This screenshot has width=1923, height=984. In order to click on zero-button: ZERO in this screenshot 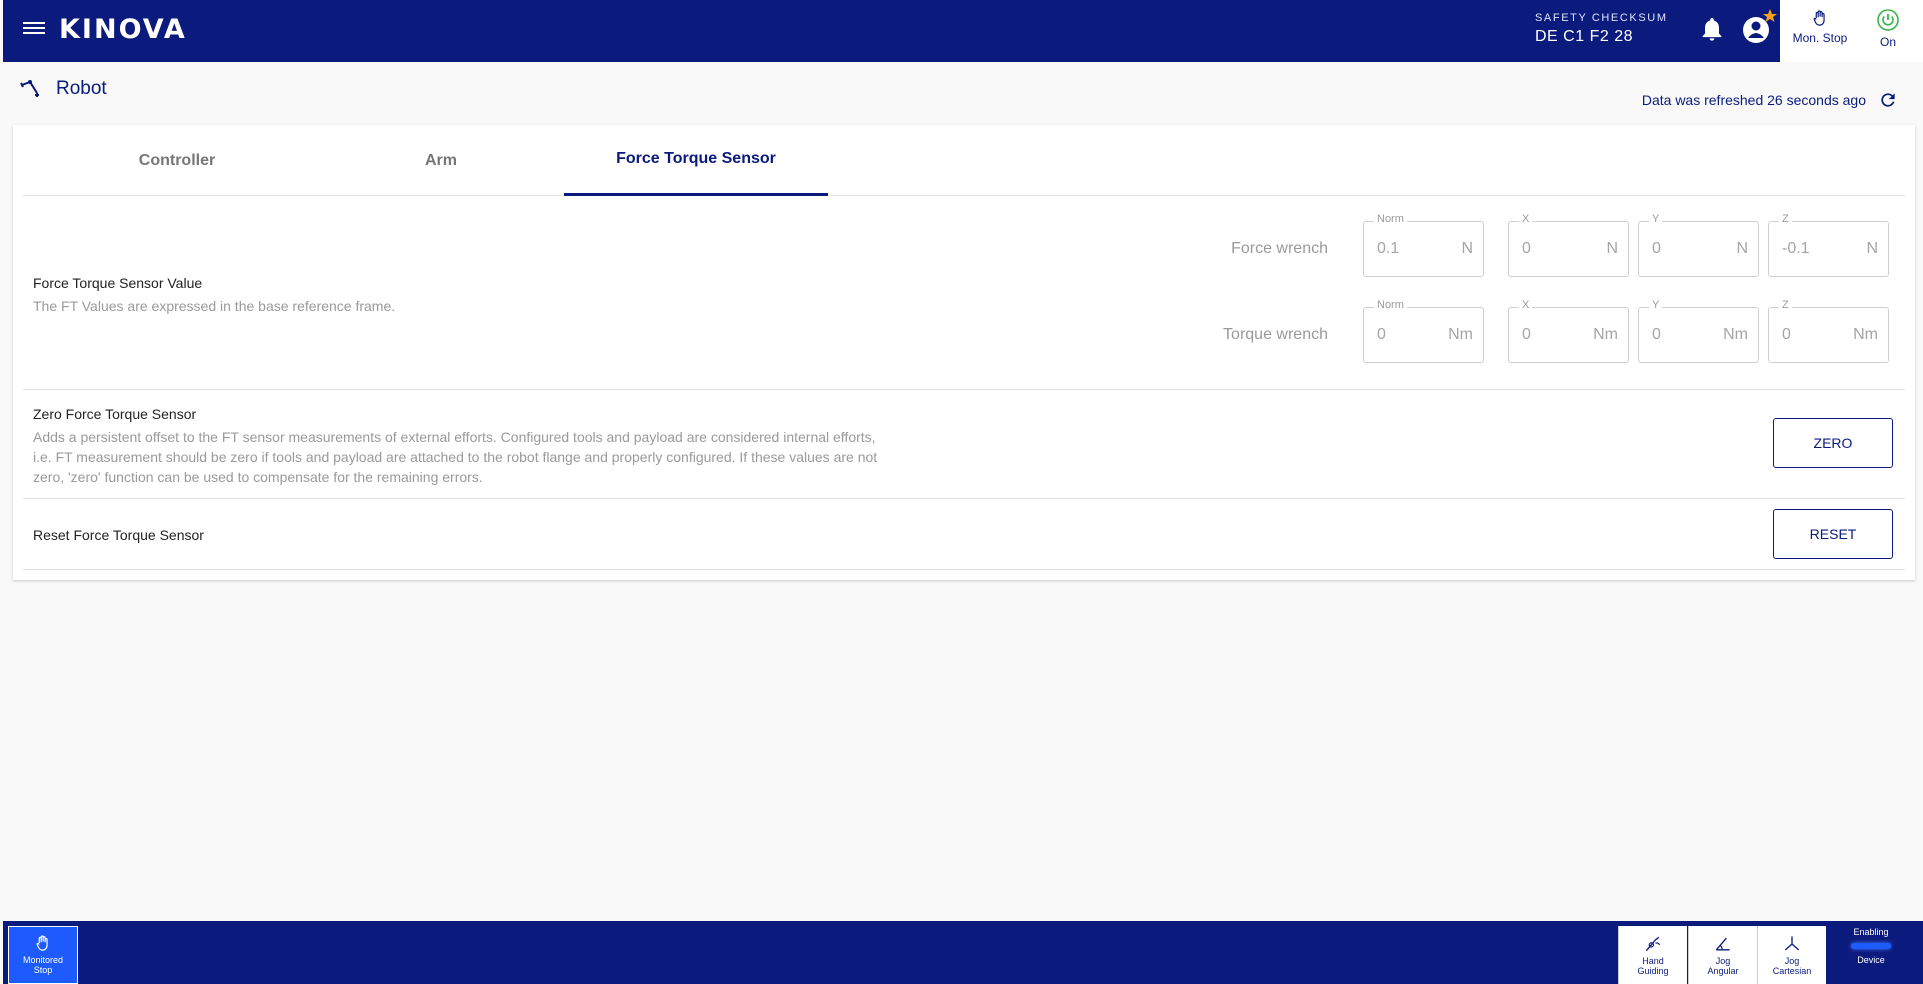, I will do `click(1833, 443)`.